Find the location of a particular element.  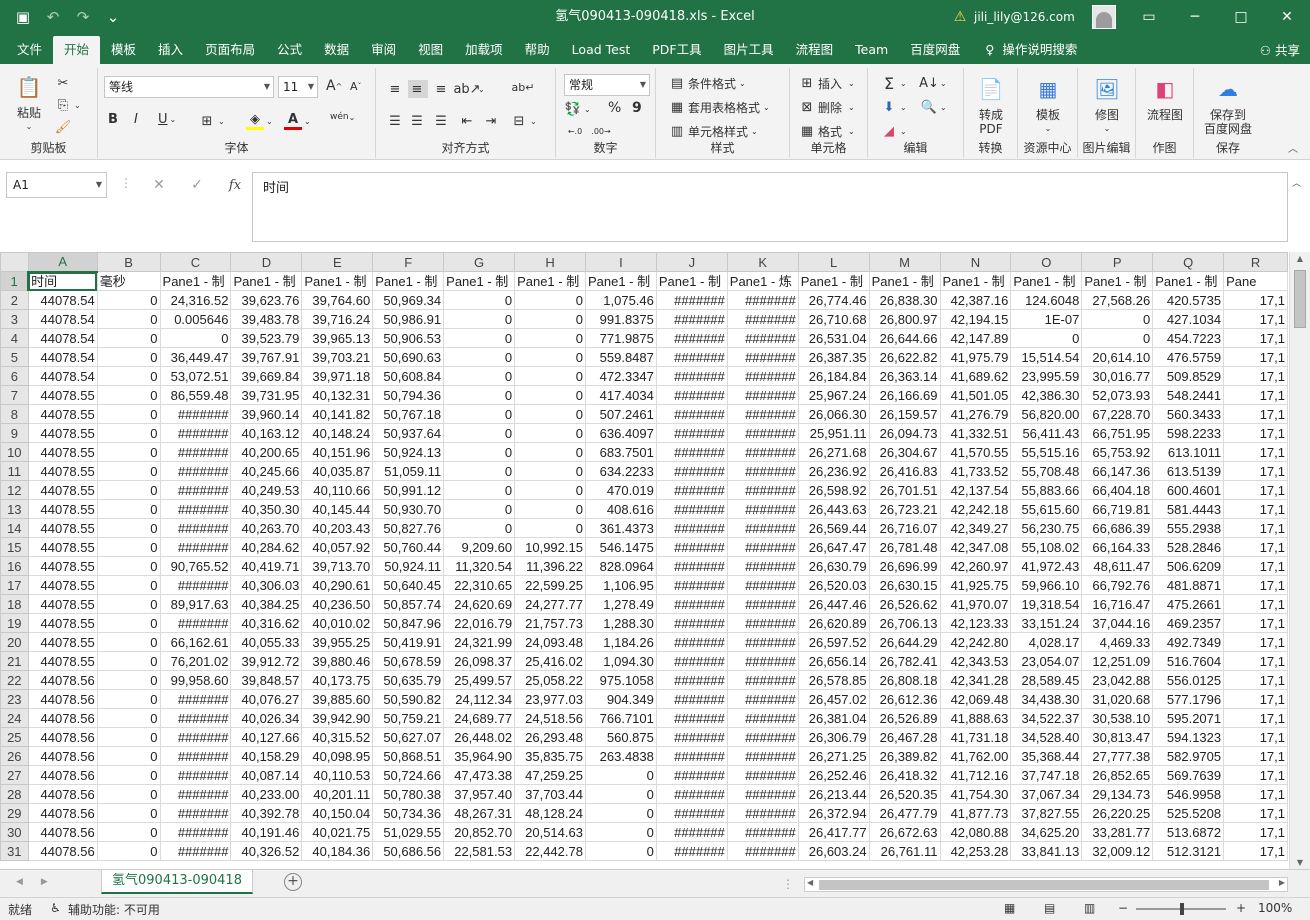

cell: 37,703.44 is located at coordinates (550, 794).